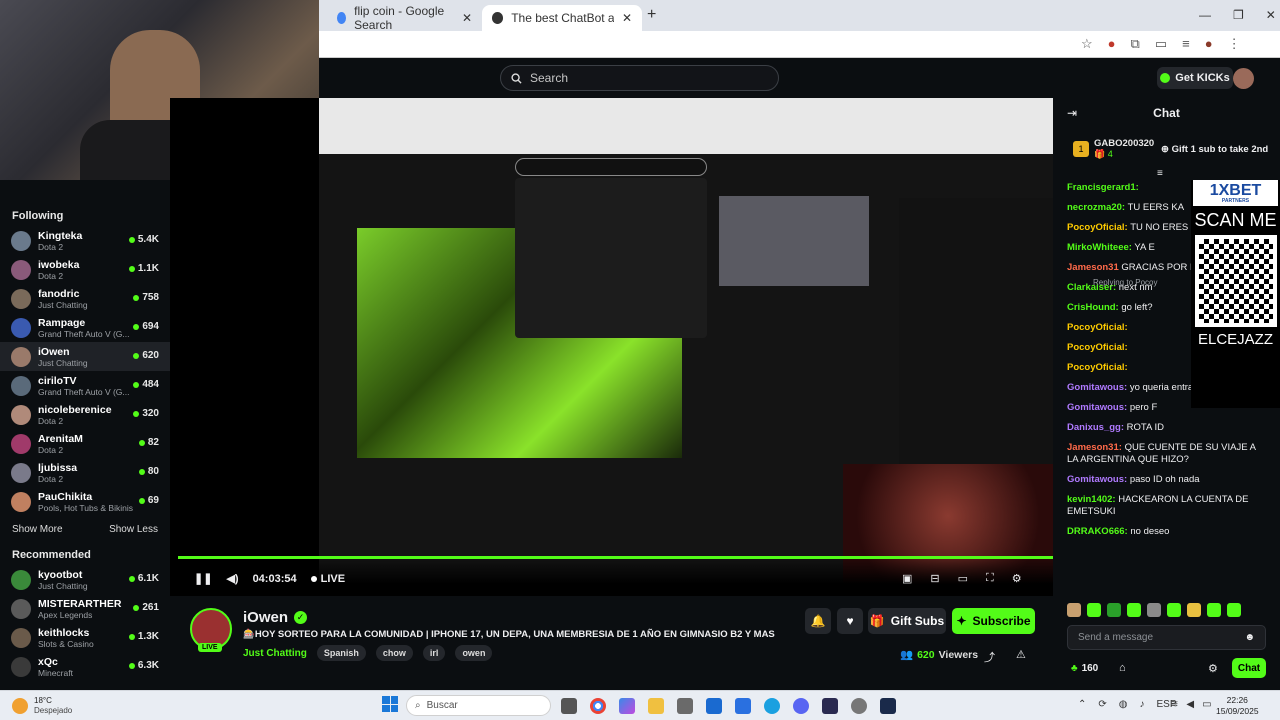  I want to click on copilot-icon, so click(627, 706).